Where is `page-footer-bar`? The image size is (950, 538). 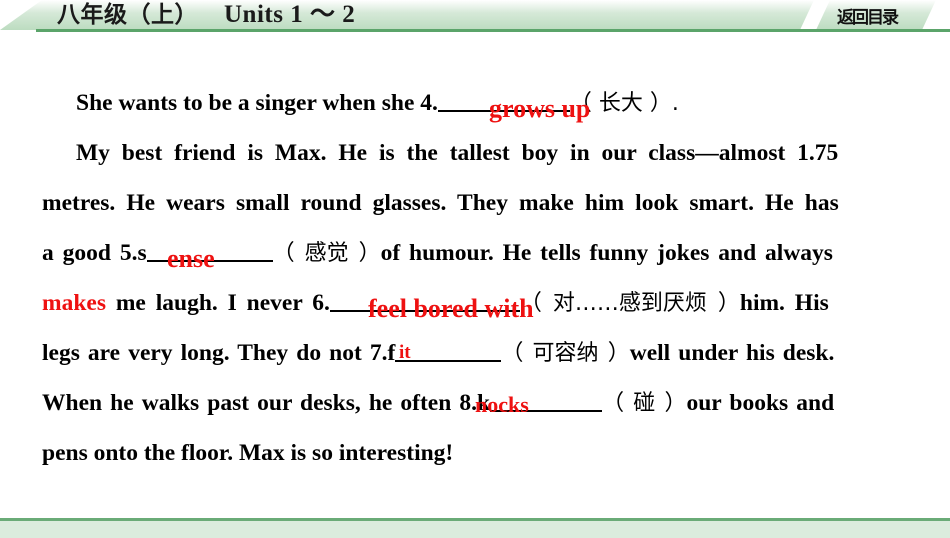 page-footer-bar is located at coordinates (475, 528).